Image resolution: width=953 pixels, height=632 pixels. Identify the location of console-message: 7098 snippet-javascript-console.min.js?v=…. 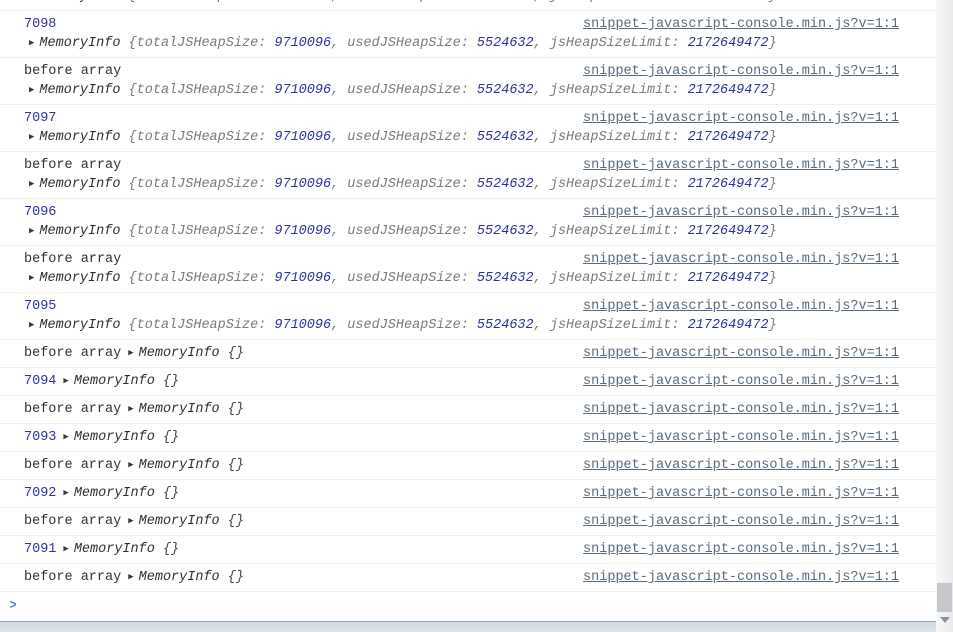
(468, 34).